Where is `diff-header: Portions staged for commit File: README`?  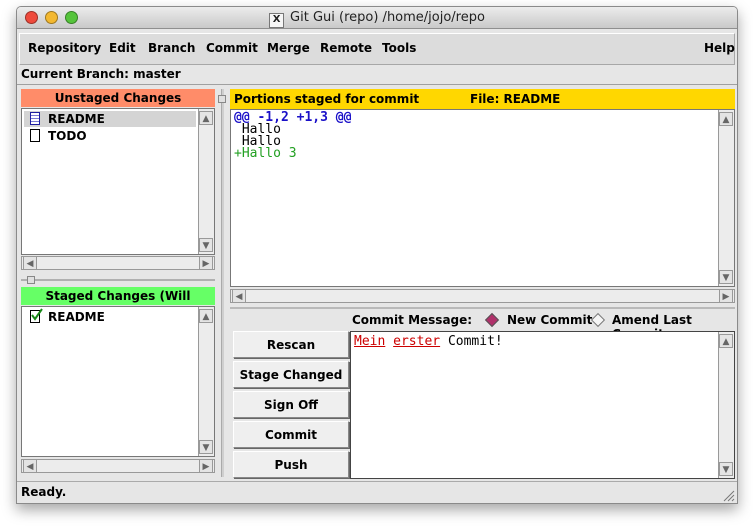 diff-header: Portions staged for commit File: README is located at coordinates (482, 99).